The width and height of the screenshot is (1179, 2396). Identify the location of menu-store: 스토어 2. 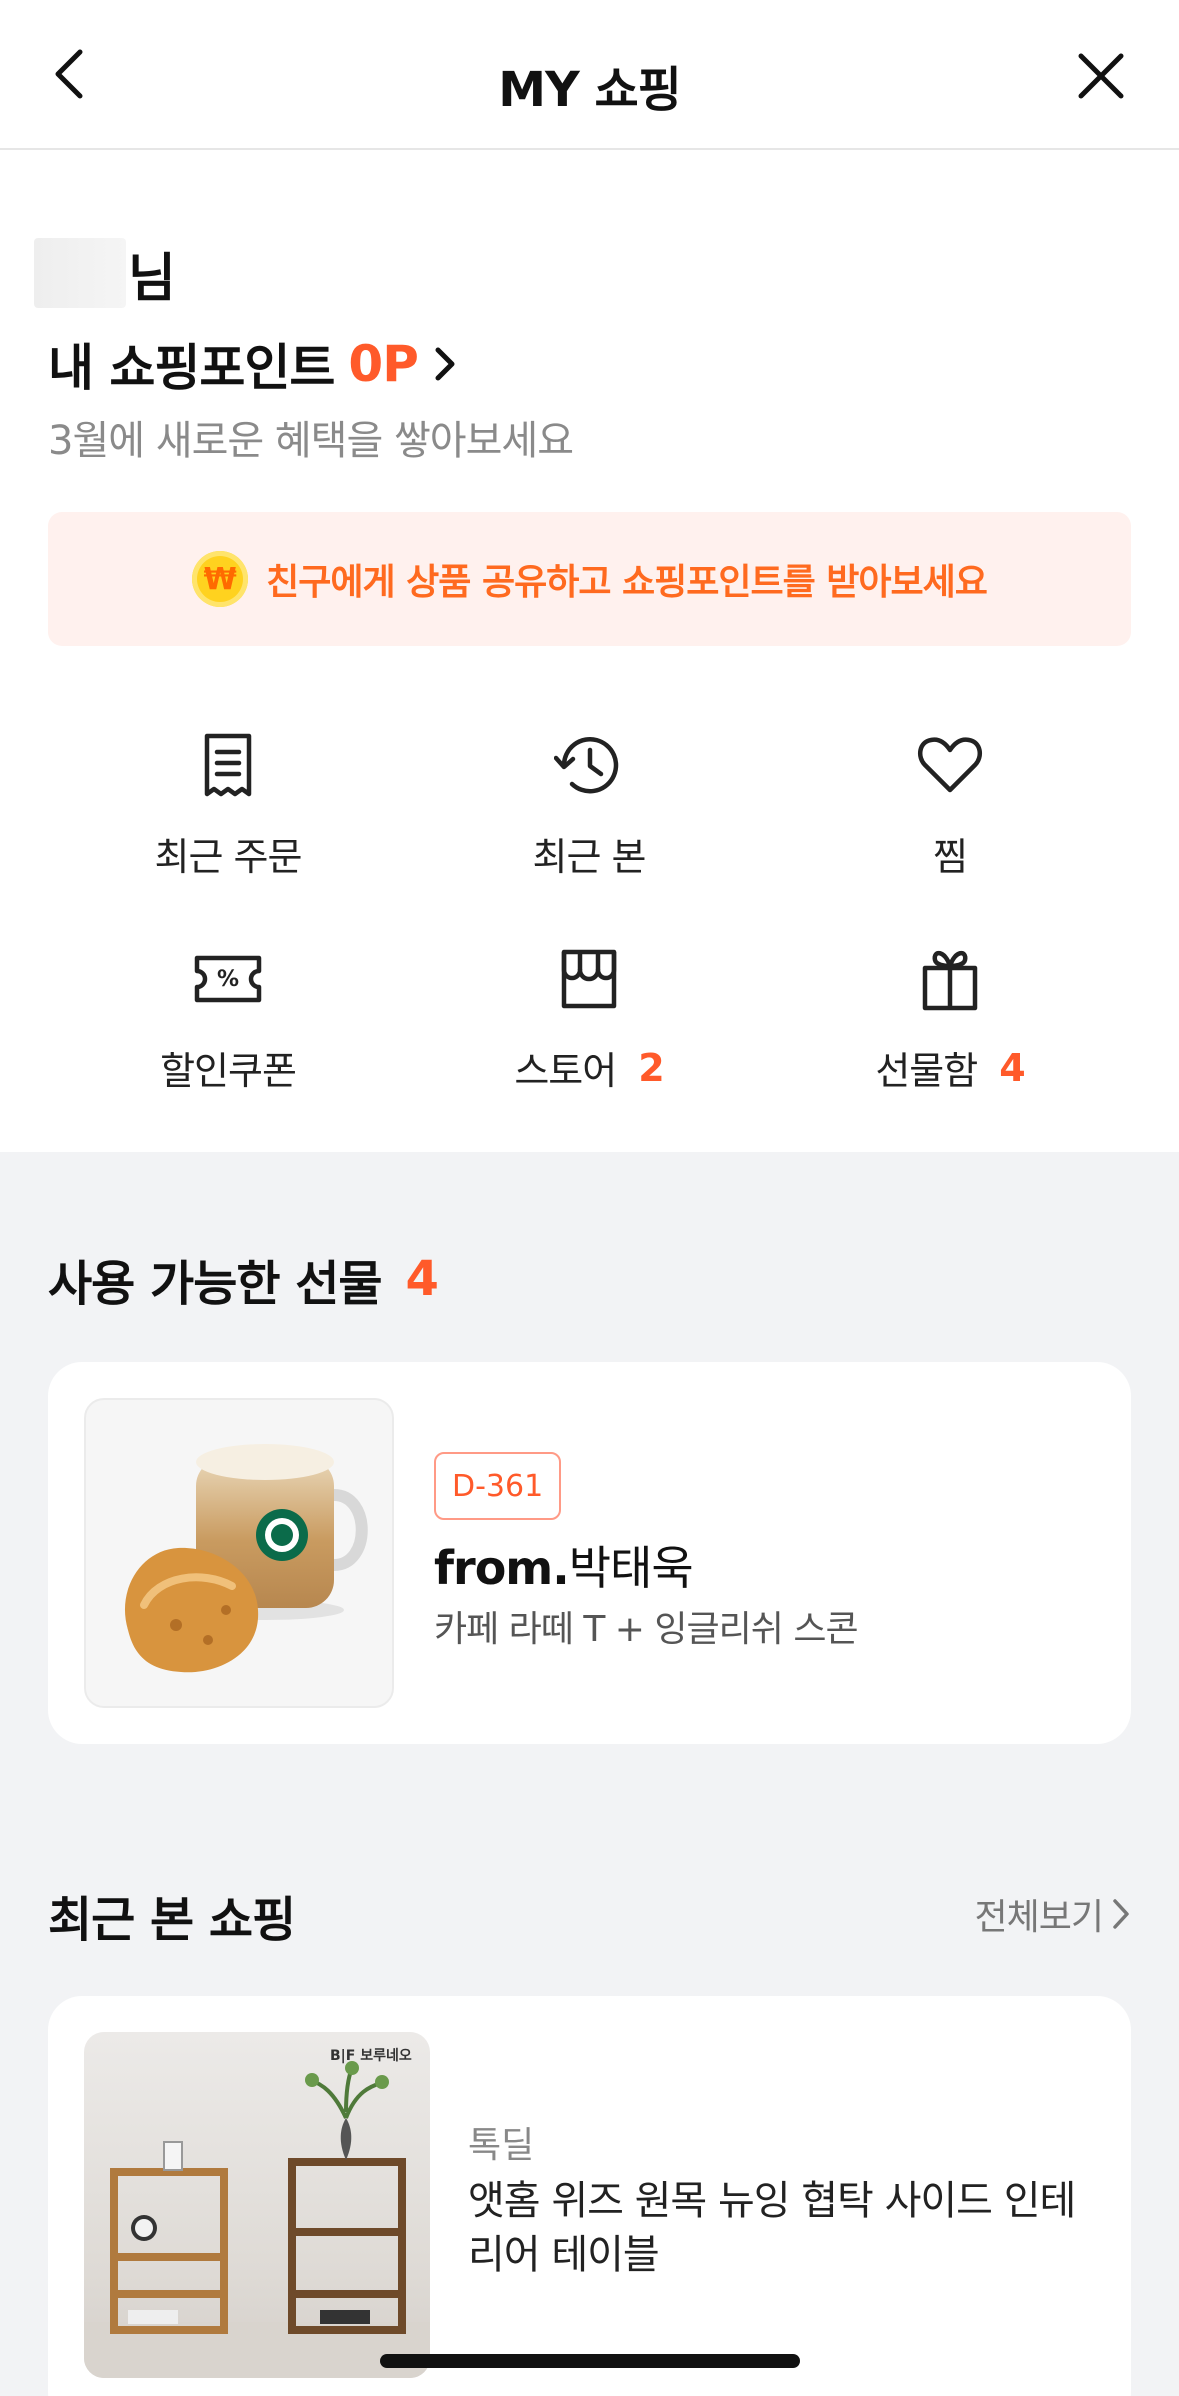
(589, 1024).